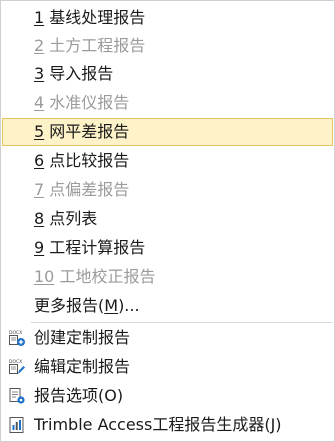 The image size is (335, 442). What do you see at coordinates (167, 277) in the screenshot?
I see `menu-item-report-10: 10 工地校正报告` at bounding box center [167, 277].